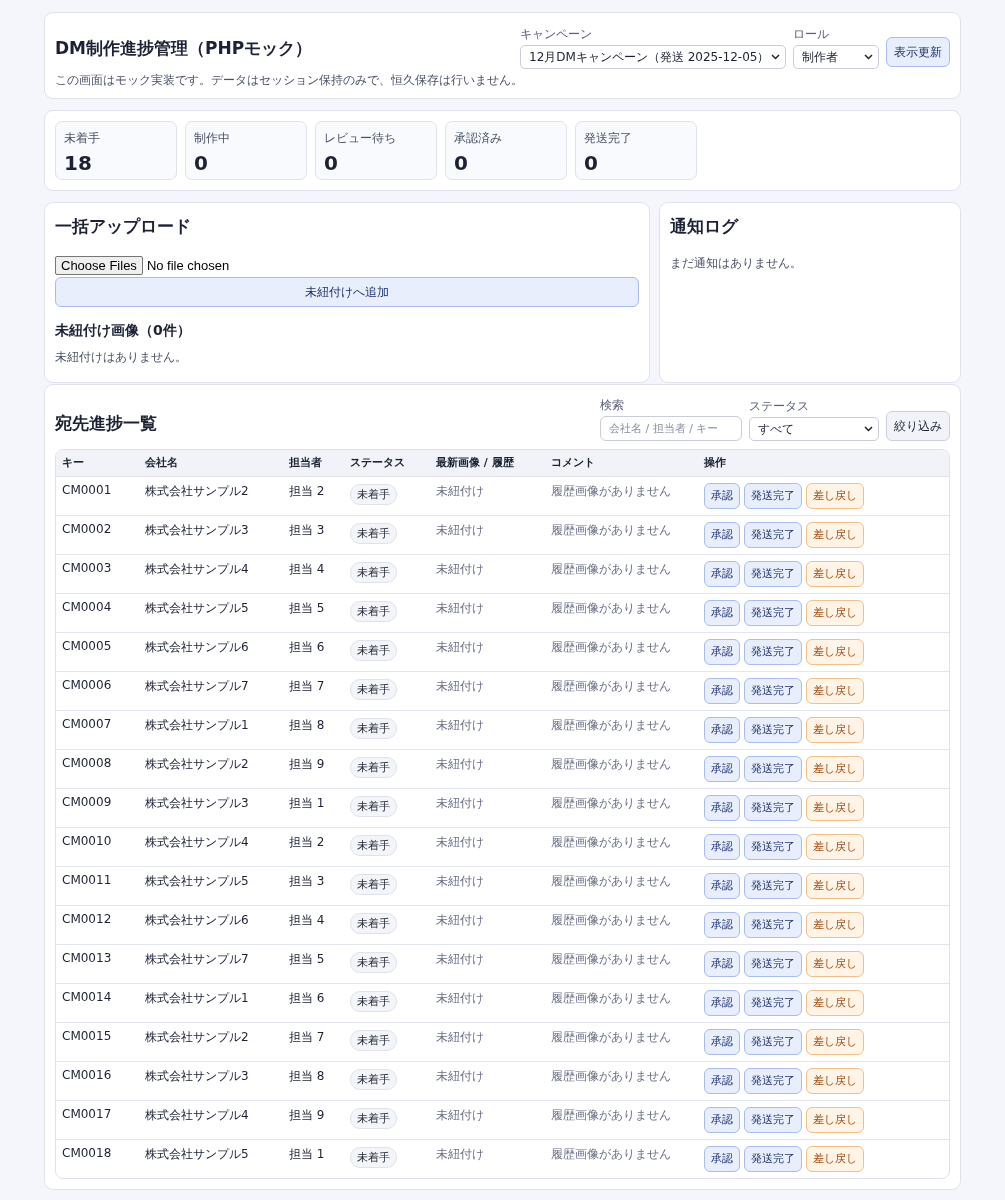  I want to click on field-label: 検索, so click(612, 405).